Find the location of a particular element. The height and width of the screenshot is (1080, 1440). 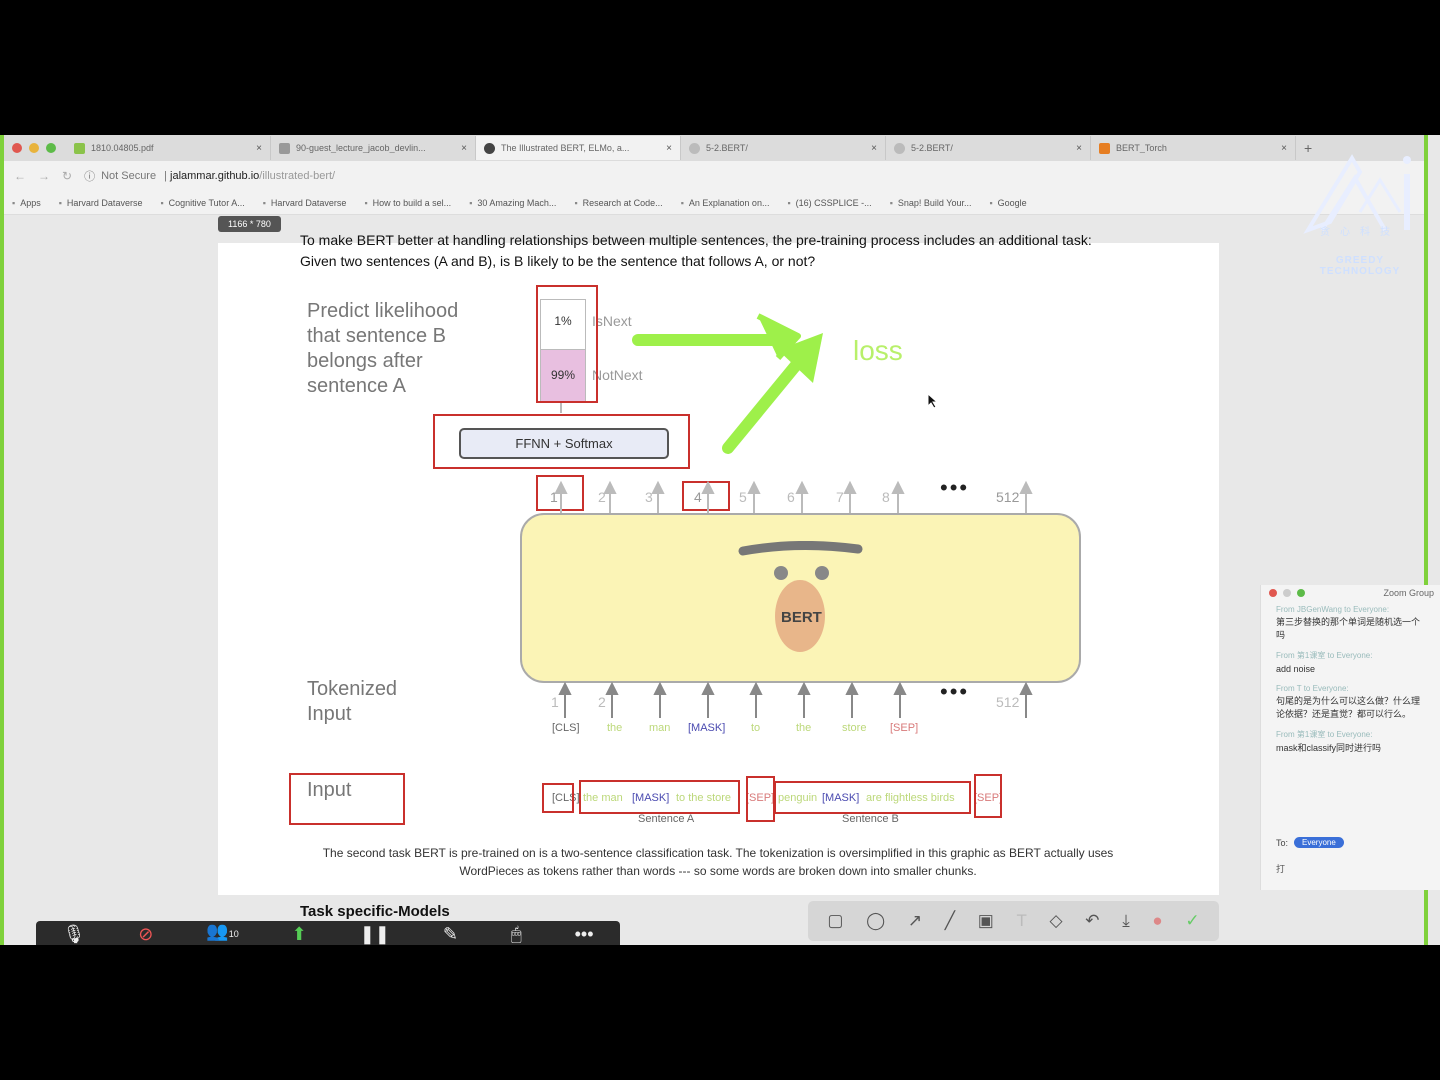

info-icon: ⓘ is located at coordinates (89, 176).